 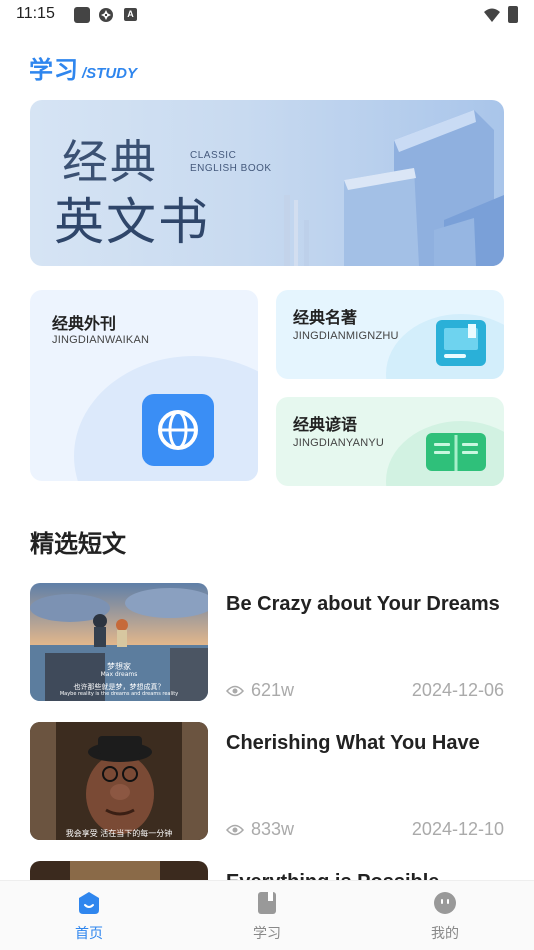 I want to click on banner-title-line2: 英文书, so click(x=132, y=222).